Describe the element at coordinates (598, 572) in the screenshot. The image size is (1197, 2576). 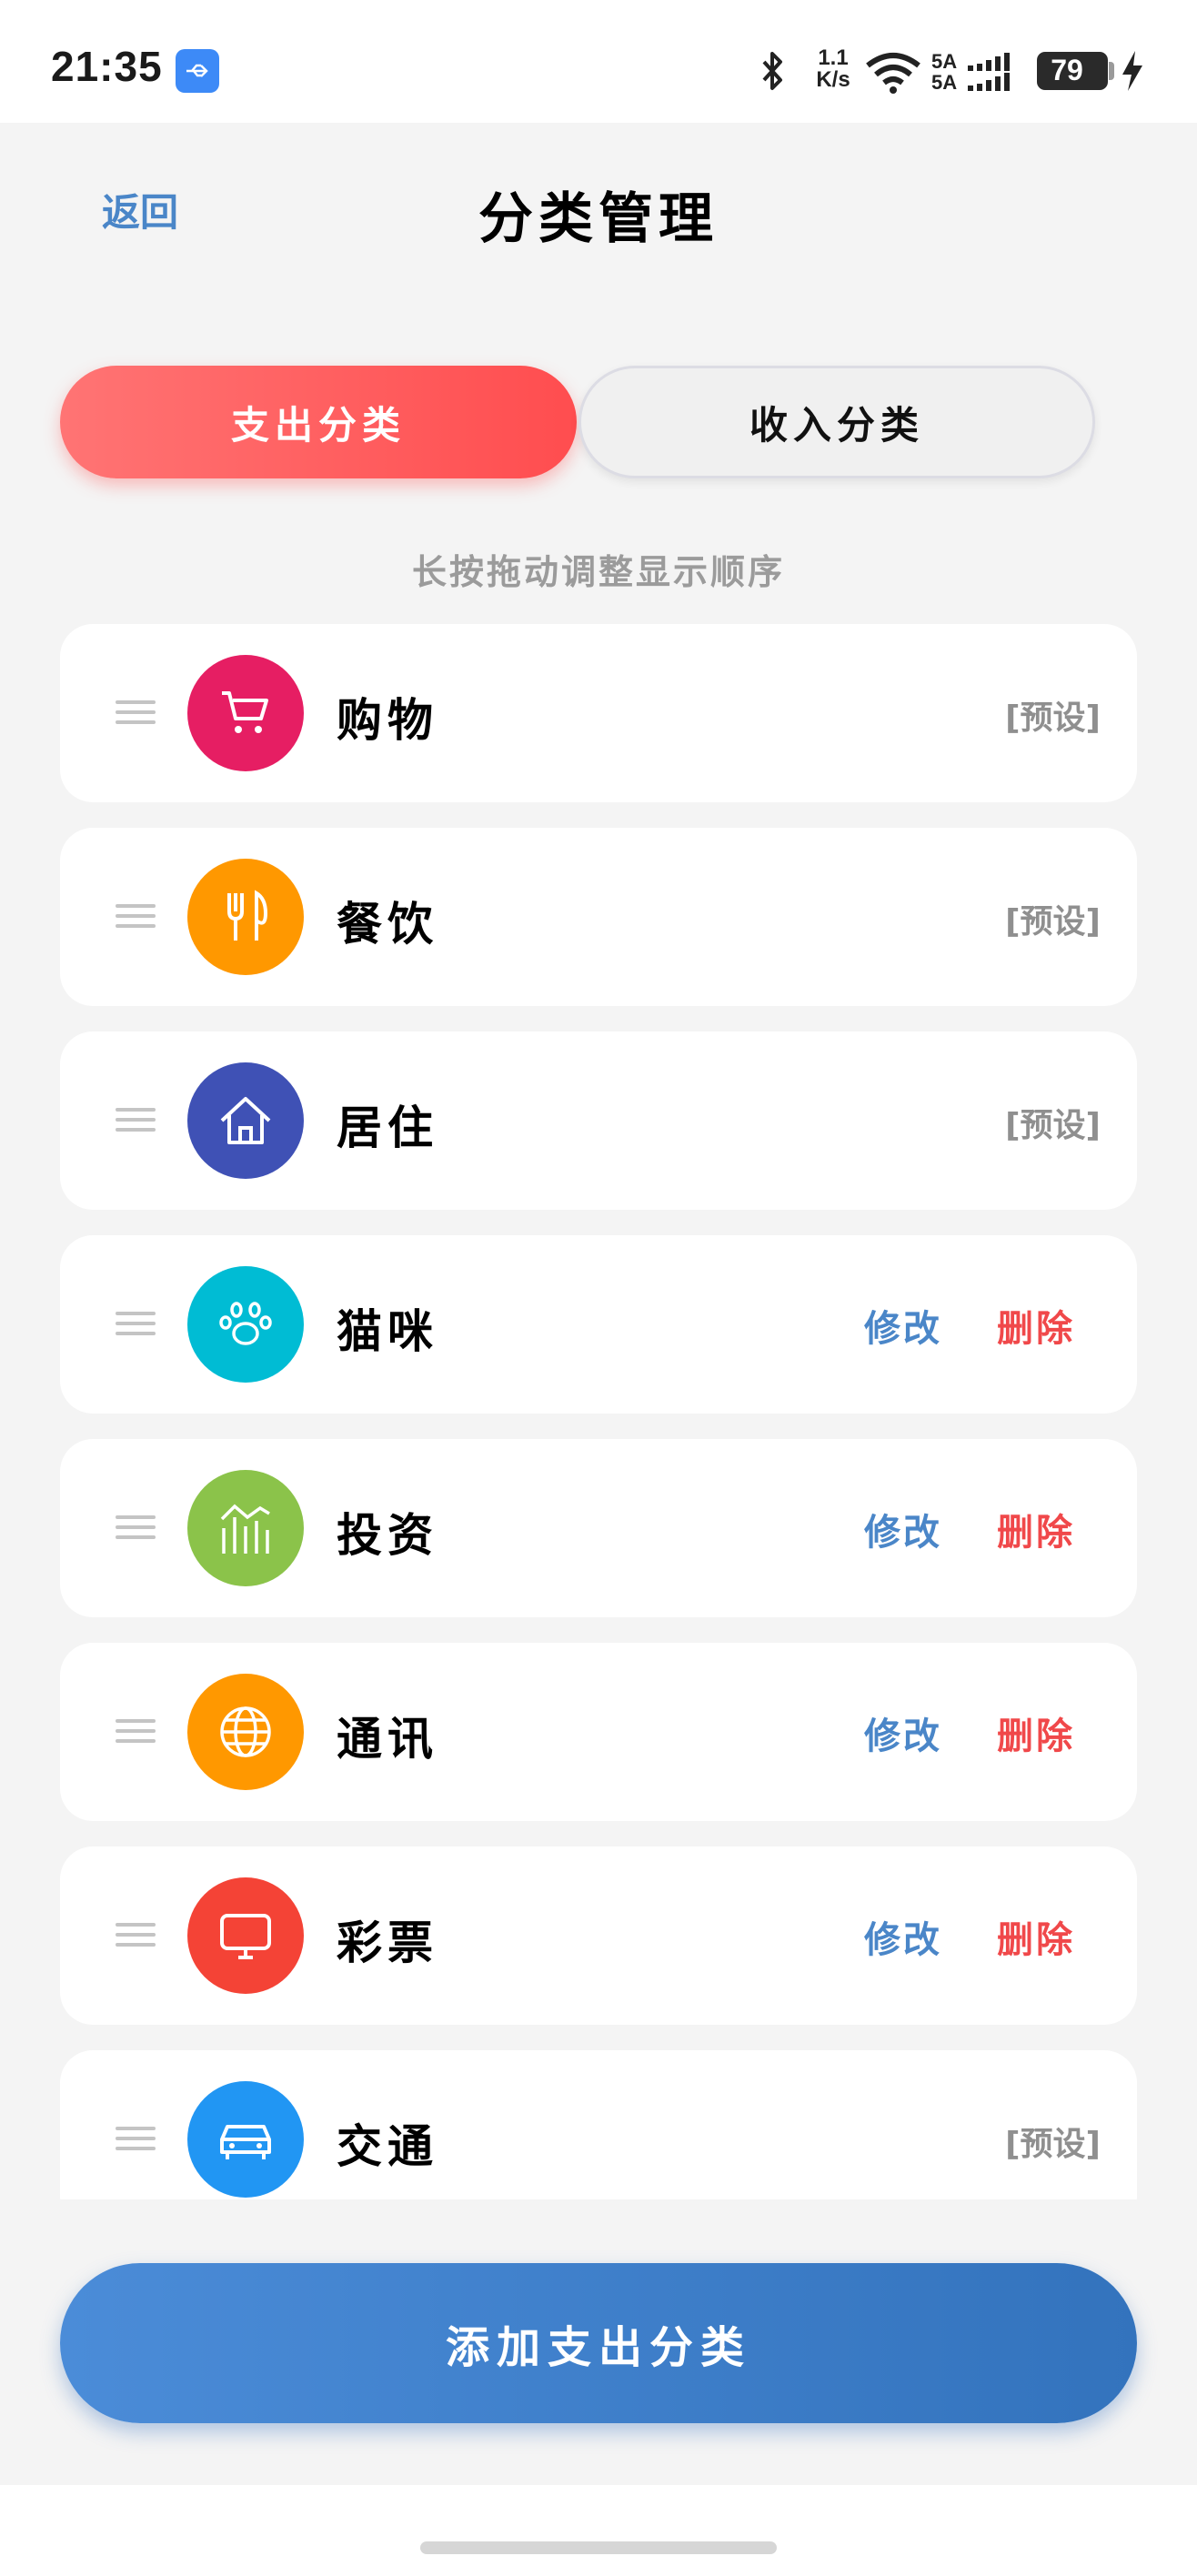
I see `reorder-hint: 长按拖动调整显示顺序` at that location.